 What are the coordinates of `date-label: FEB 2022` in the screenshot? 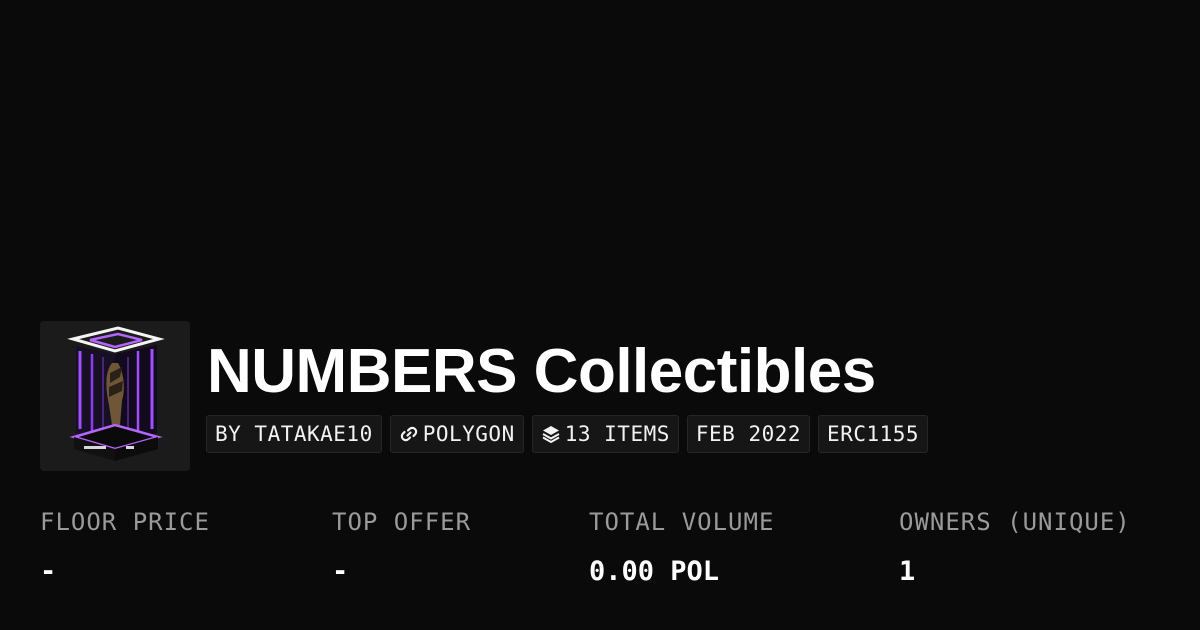 It's located at (748, 434).